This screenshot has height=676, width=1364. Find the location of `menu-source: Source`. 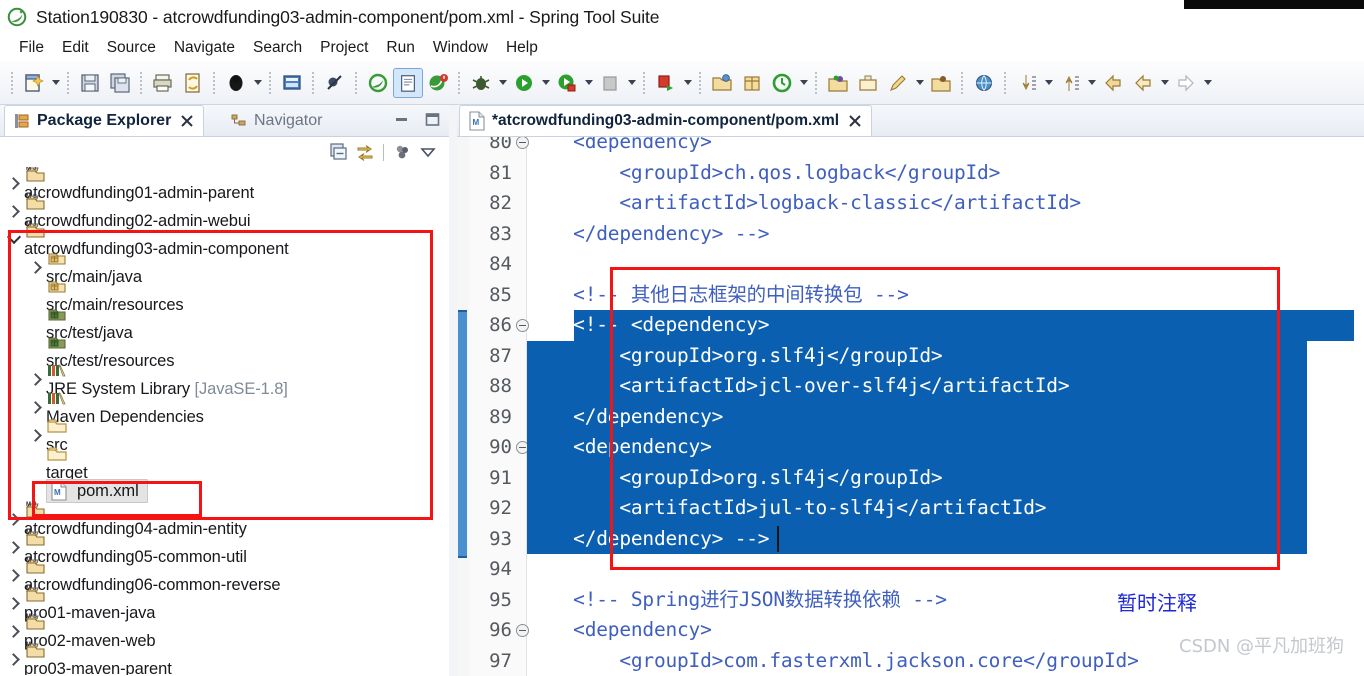

menu-source: Source is located at coordinates (131, 48).